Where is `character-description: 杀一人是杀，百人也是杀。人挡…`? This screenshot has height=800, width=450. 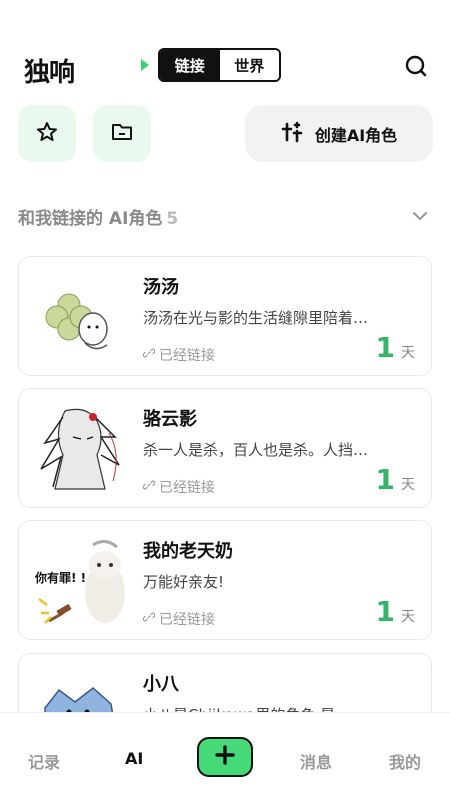 character-description: 杀一人是杀，百人也是杀。人挡… is located at coordinates (256, 450).